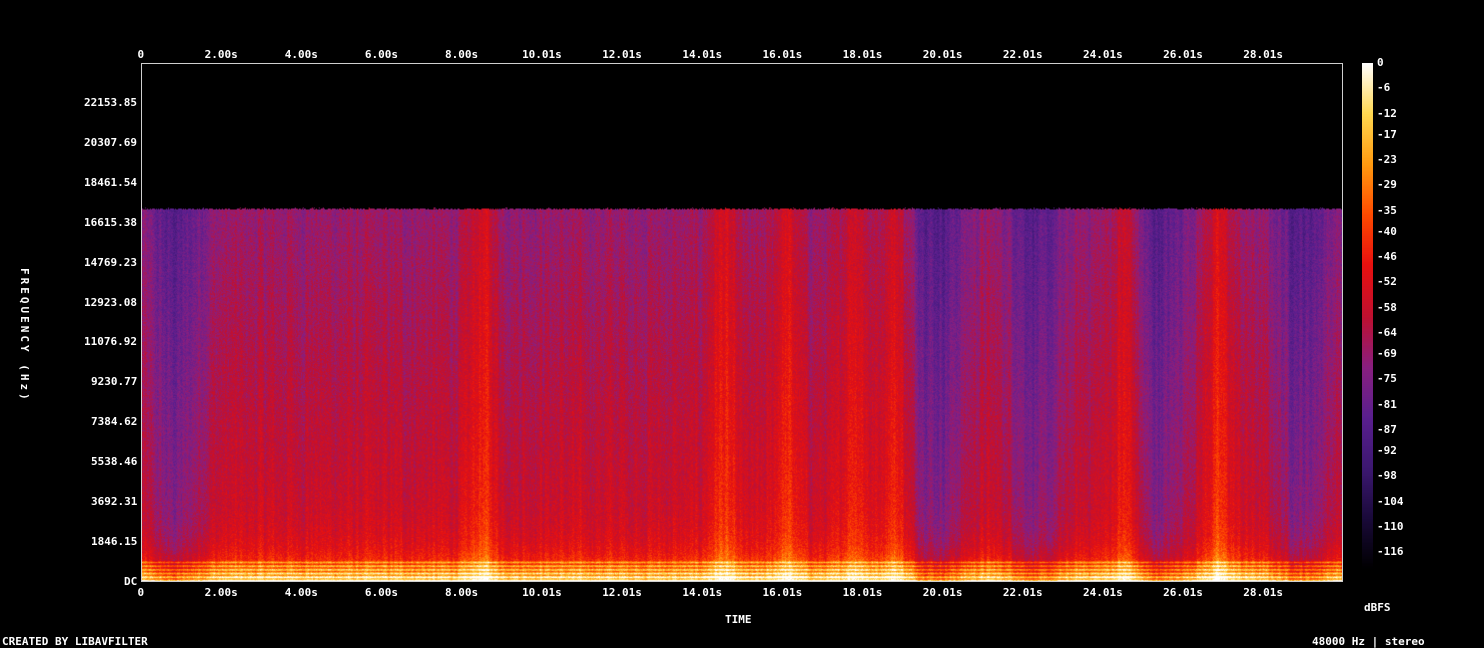 The height and width of the screenshot is (648, 1484). Describe the element at coordinates (1387, 210) in the screenshot. I see `colorbar-tick-label: -35` at that location.